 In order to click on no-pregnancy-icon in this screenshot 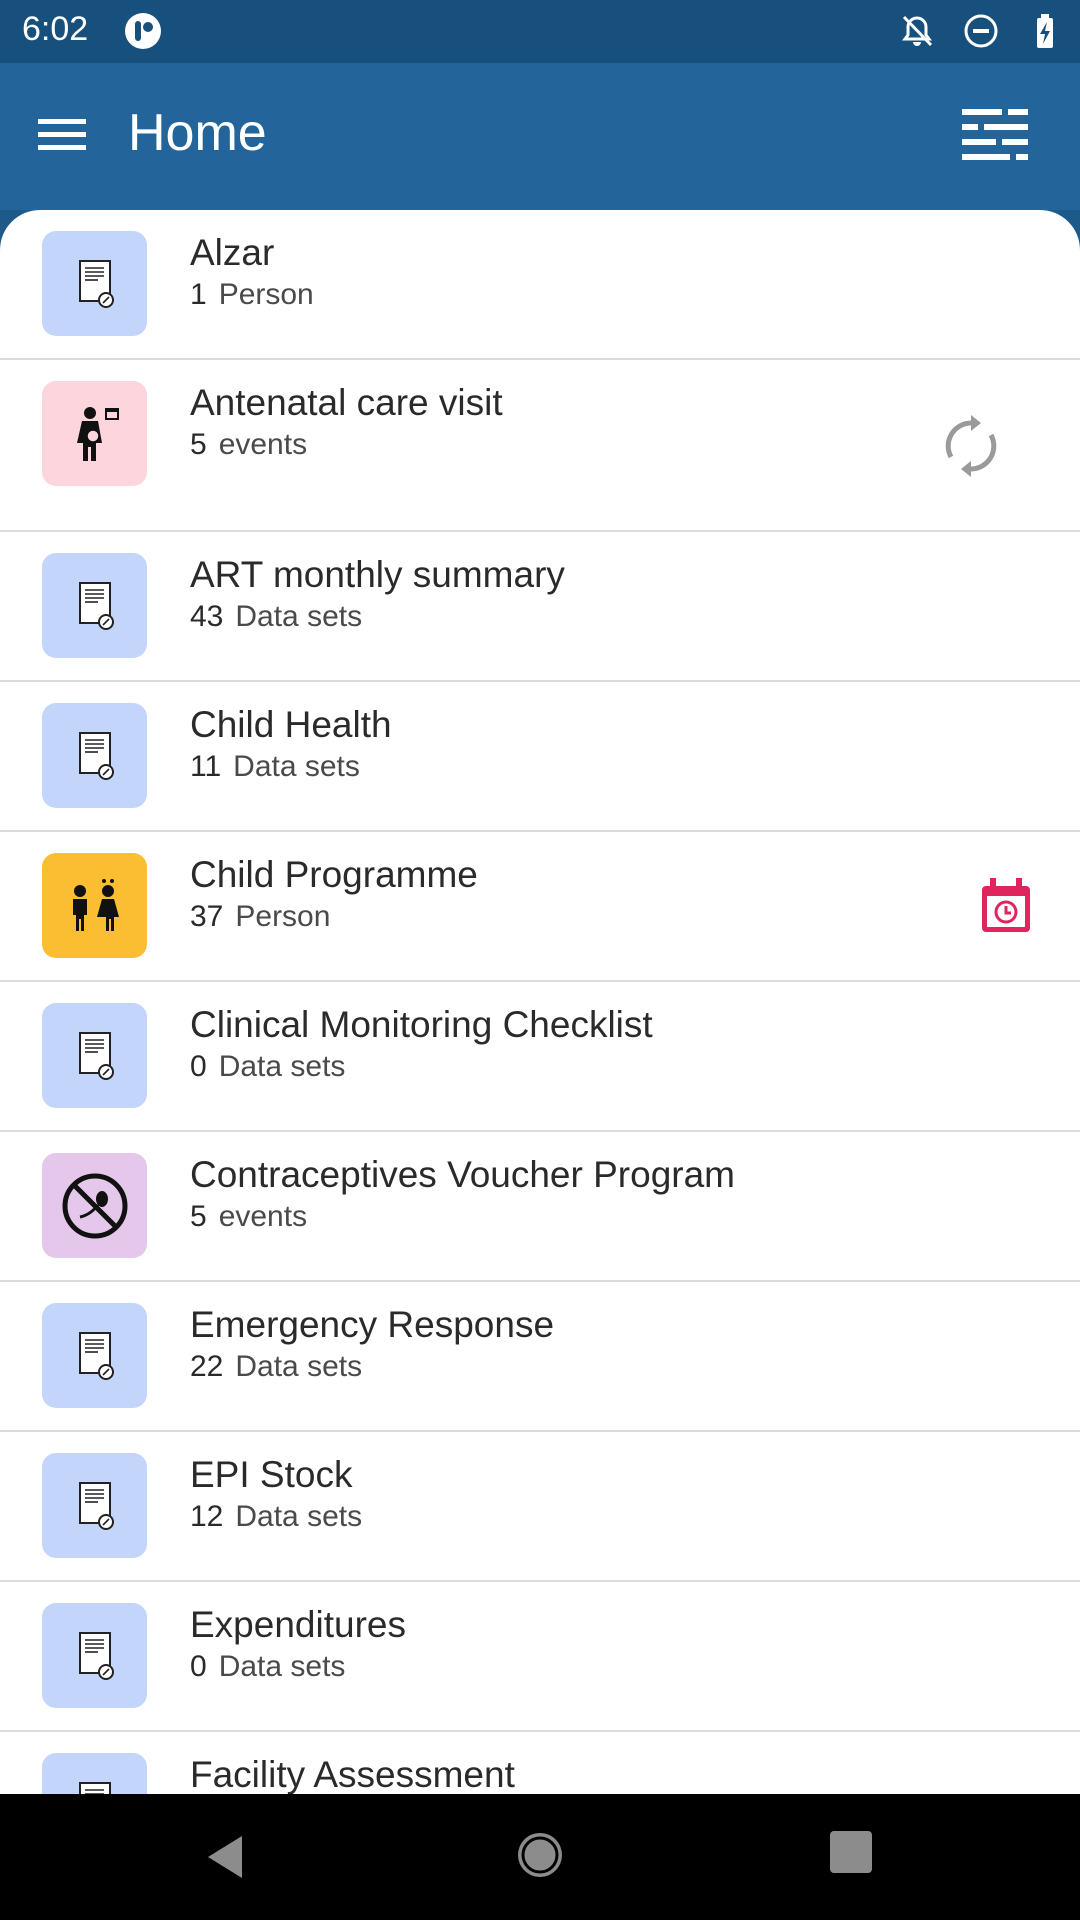, I will do `click(94, 1205)`.